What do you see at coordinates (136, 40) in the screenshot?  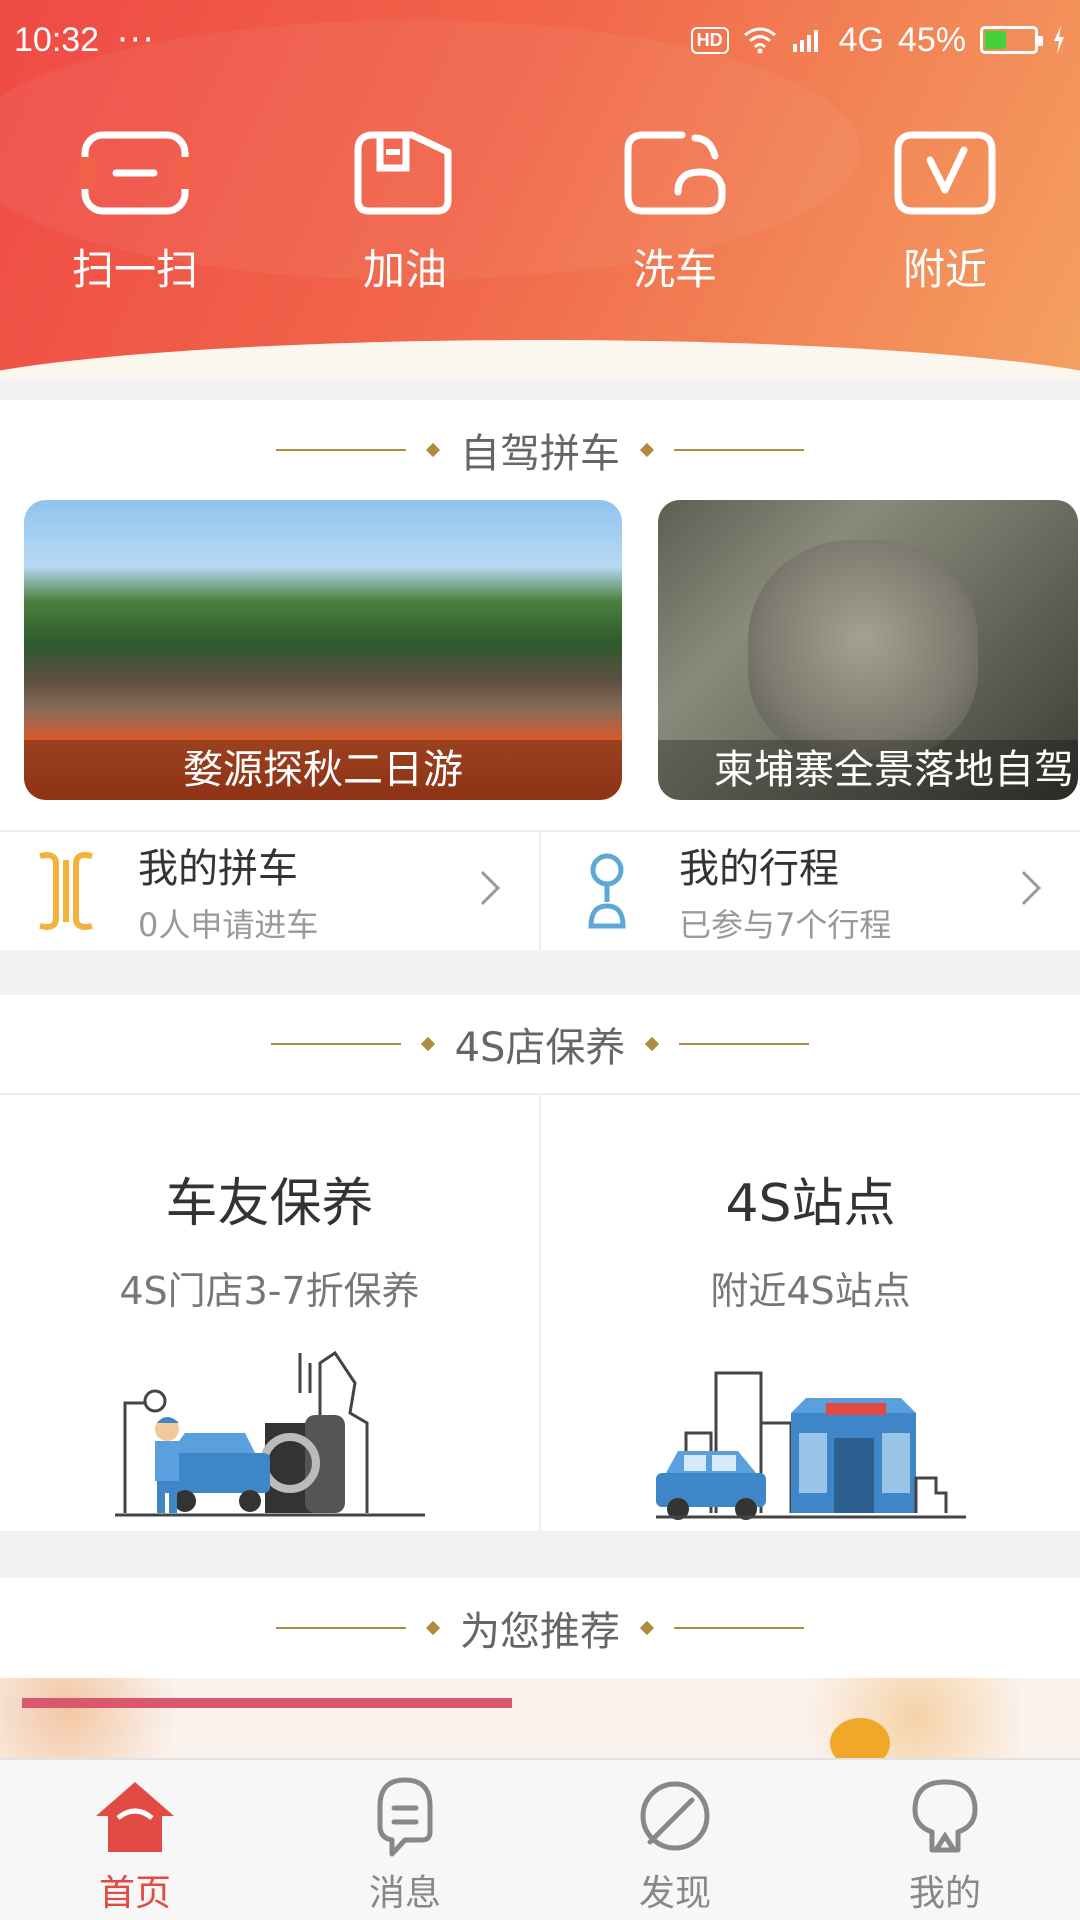 I see `status-dots: ···` at bounding box center [136, 40].